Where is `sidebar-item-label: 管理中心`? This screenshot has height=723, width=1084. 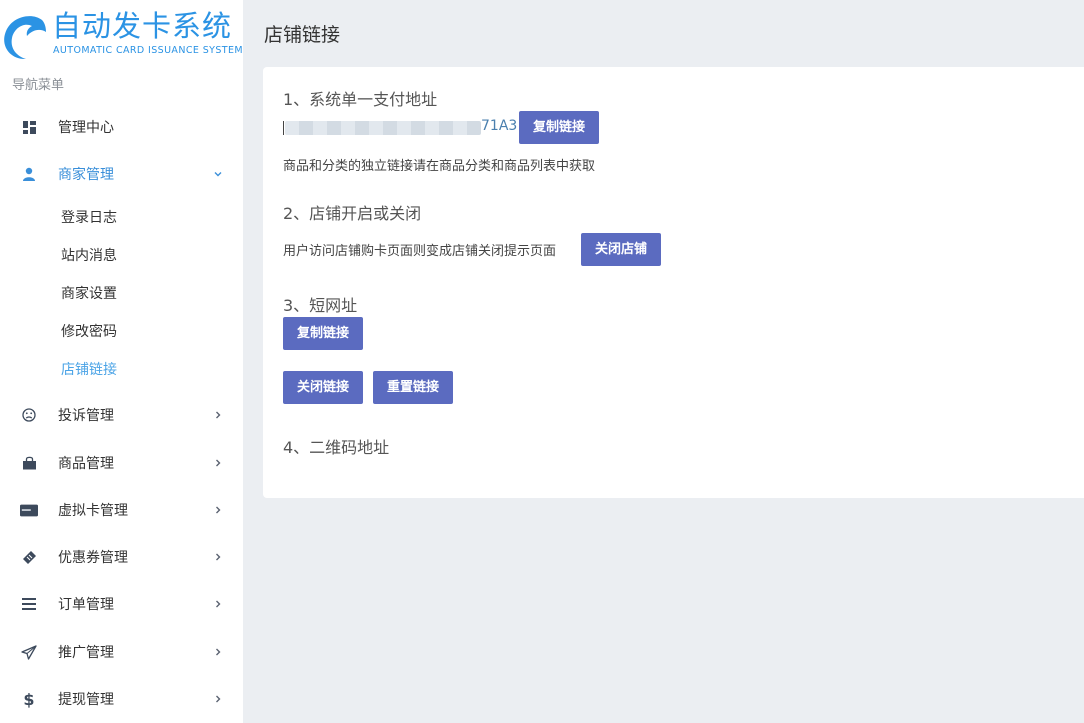
sidebar-item-label: 管理中心 is located at coordinates (86, 128).